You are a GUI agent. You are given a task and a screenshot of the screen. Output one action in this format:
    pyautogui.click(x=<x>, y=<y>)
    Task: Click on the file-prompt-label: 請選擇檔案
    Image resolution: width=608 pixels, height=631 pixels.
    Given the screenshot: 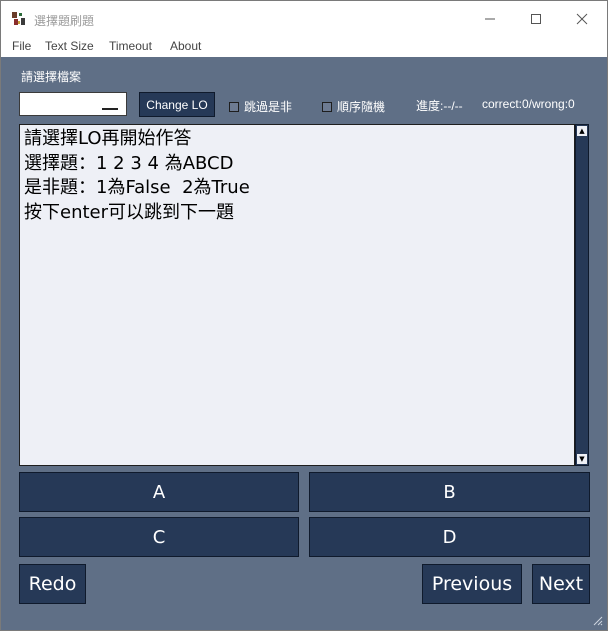 What is the action you would take?
    pyautogui.click(x=51, y=77)
    